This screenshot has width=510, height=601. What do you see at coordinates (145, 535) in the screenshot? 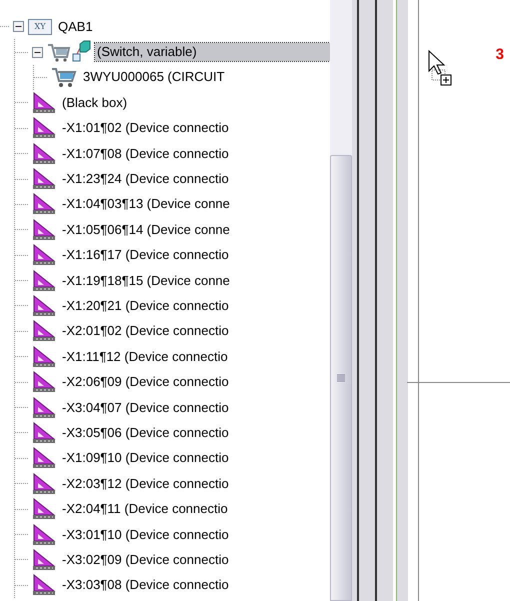
I see `tree-item: -X3:01¶10 (Device connectio` at bounding box center [145, 535].